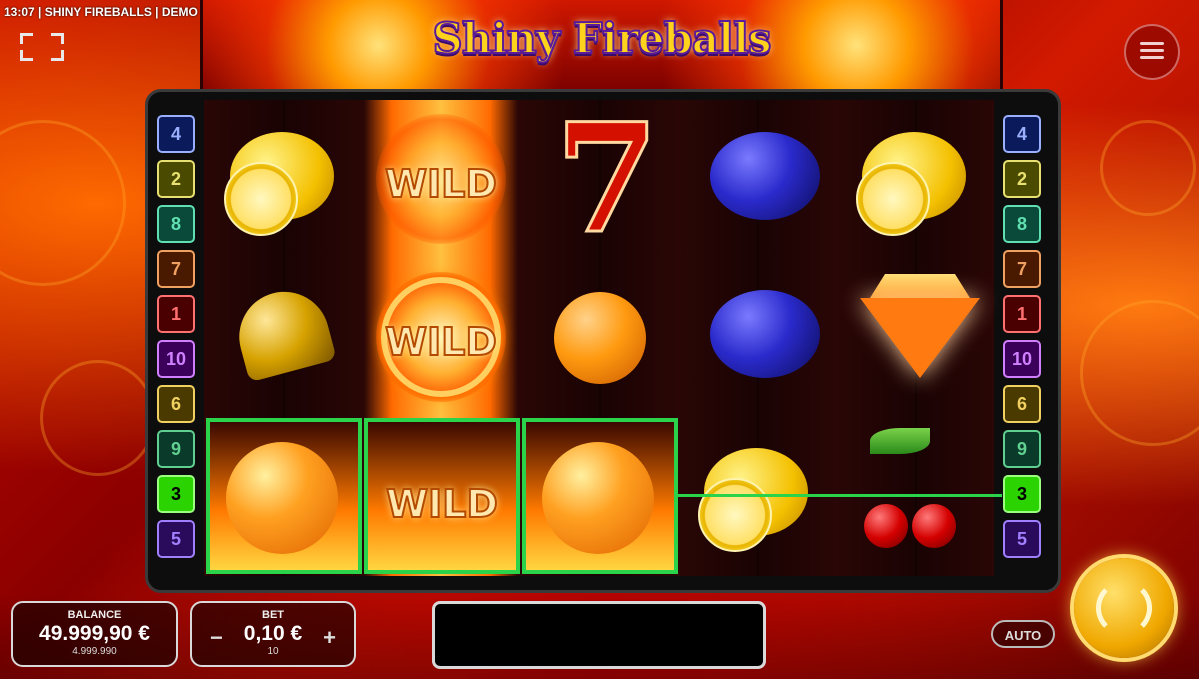  Describe the element at coordinates (329, 638) in the screenshot. I see `bet-increase-button: +` at that location.